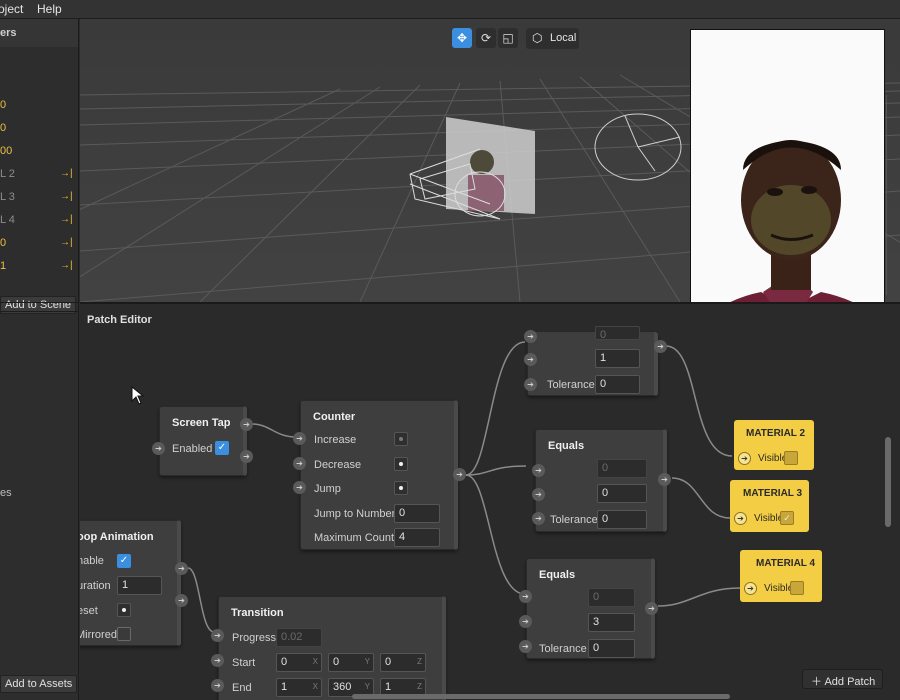 The height and width of the screenshot is (700, 900). Describe the element at coordinates (3, 243) in the screenshot. I see `layer-label: 0` at that location.